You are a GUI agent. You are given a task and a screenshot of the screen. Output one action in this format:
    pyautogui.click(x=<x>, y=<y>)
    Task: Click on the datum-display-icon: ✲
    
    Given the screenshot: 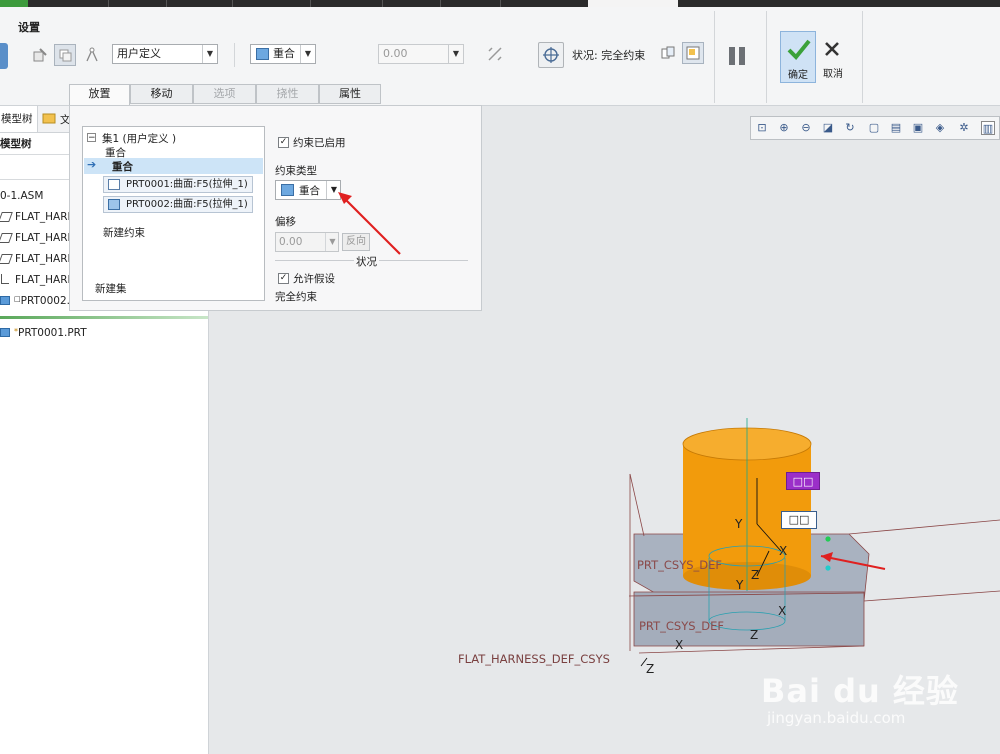 What is the action you would take?
    pyautogui.click(x=964, y=128)
    